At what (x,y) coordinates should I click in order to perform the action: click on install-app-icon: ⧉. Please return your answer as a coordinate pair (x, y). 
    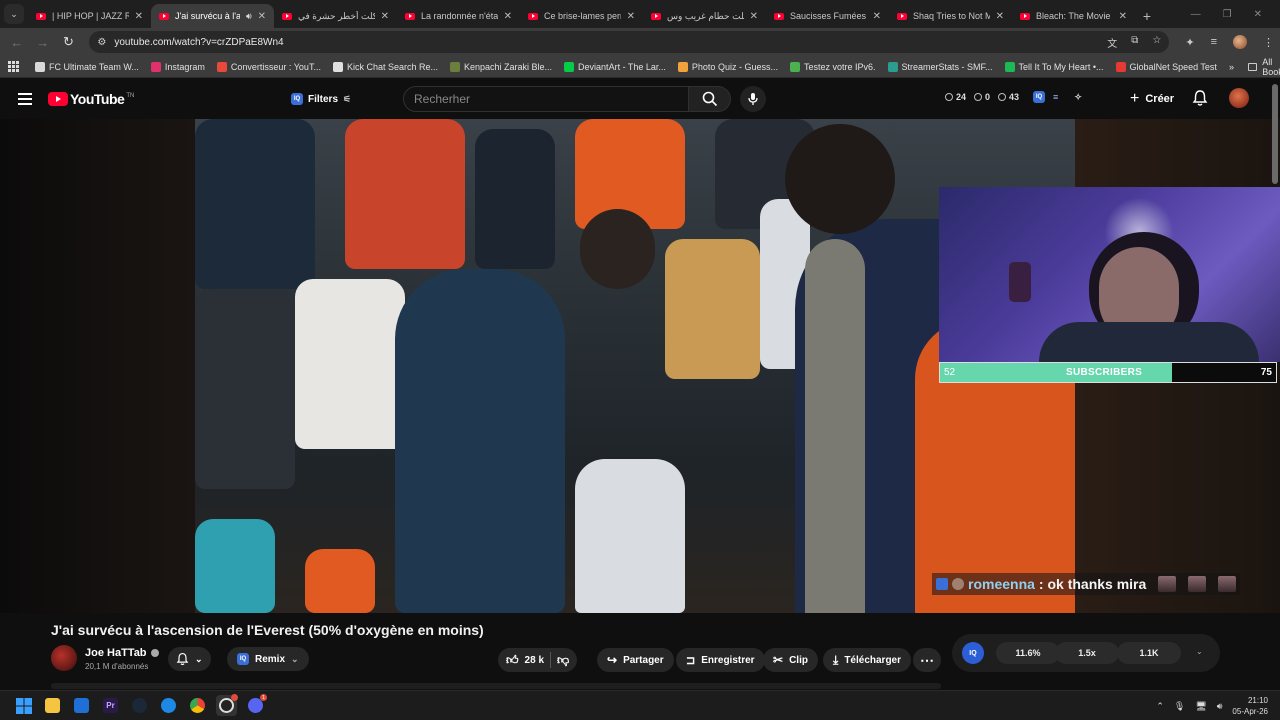
    Looking at the image, I should click on (1134, 42).